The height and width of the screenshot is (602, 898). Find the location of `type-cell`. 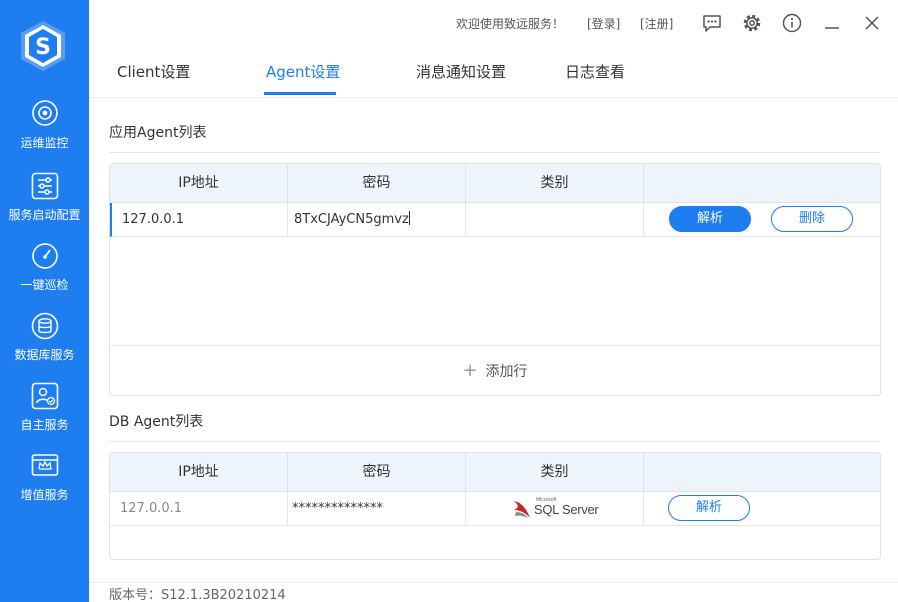

type-cell is located at coordinates (555, 220).